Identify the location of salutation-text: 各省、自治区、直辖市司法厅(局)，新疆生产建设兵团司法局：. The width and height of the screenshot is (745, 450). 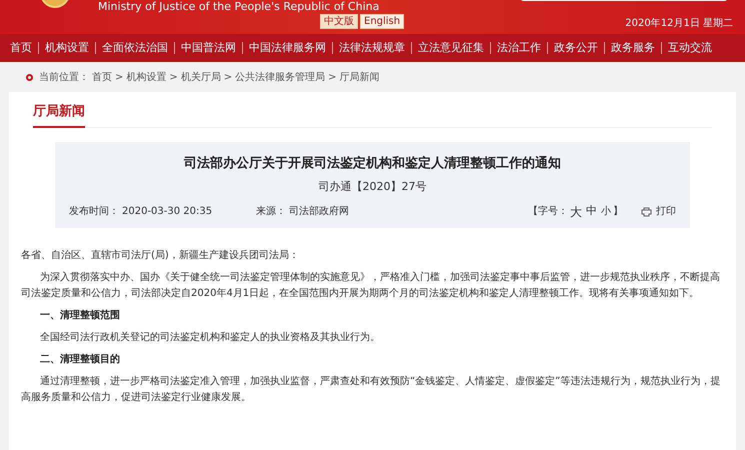
(160, 255).